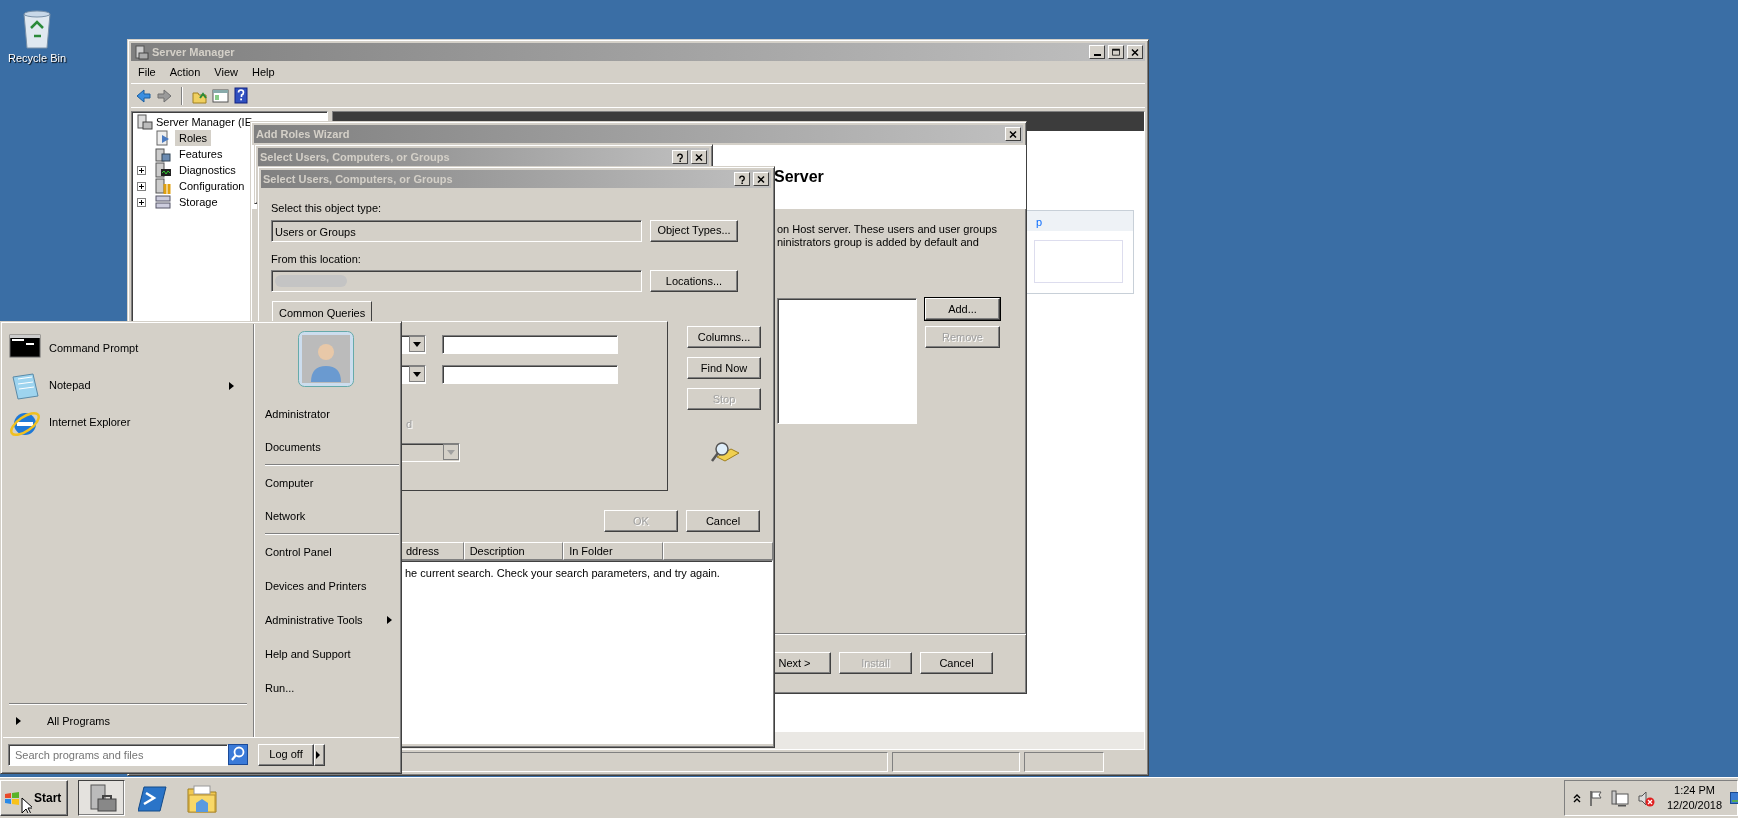 This screenshot has height=818, width=1738. I want to click on volume-muted-icon, so click(1646, 798).